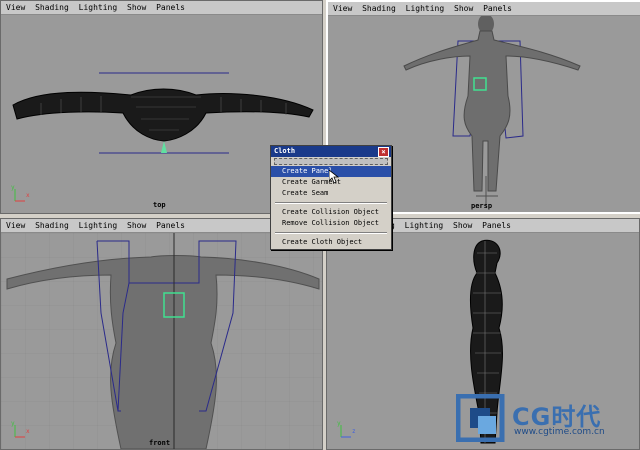  What do you see at coordinates (383, 152) in the screenshot?
I see `close-icon: ×` at bounding box center [383, 152].